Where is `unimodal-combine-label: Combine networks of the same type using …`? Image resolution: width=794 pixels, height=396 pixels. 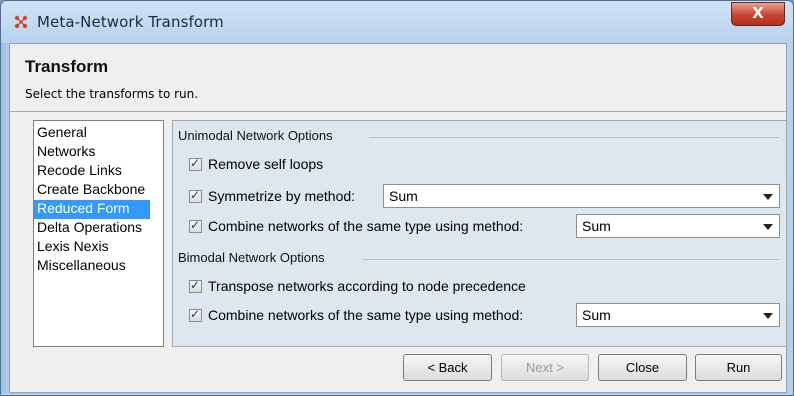
unimodal-combine-label: Combine networks of the same type using … is located at coordinates (366, 226).